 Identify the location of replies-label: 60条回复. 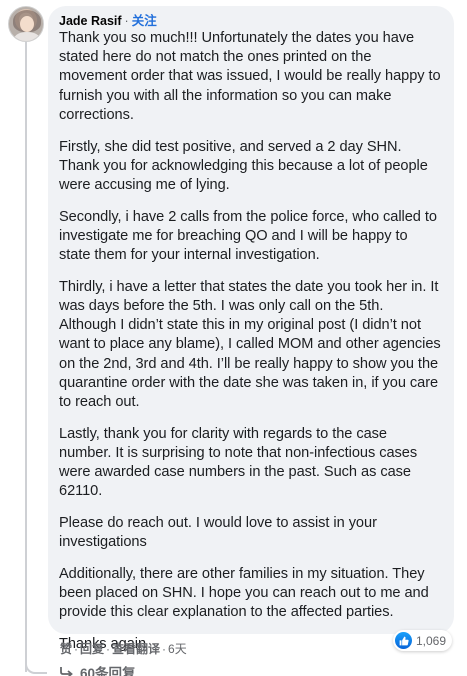
(108, 671).